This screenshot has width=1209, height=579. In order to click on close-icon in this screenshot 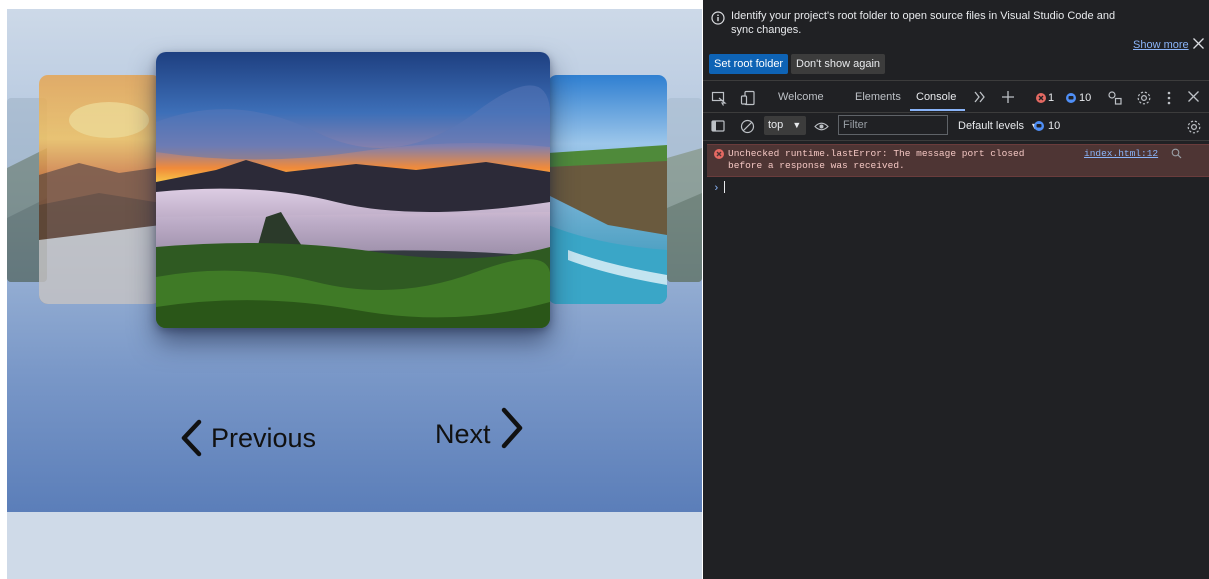, I will do `click(1198, 43)`.